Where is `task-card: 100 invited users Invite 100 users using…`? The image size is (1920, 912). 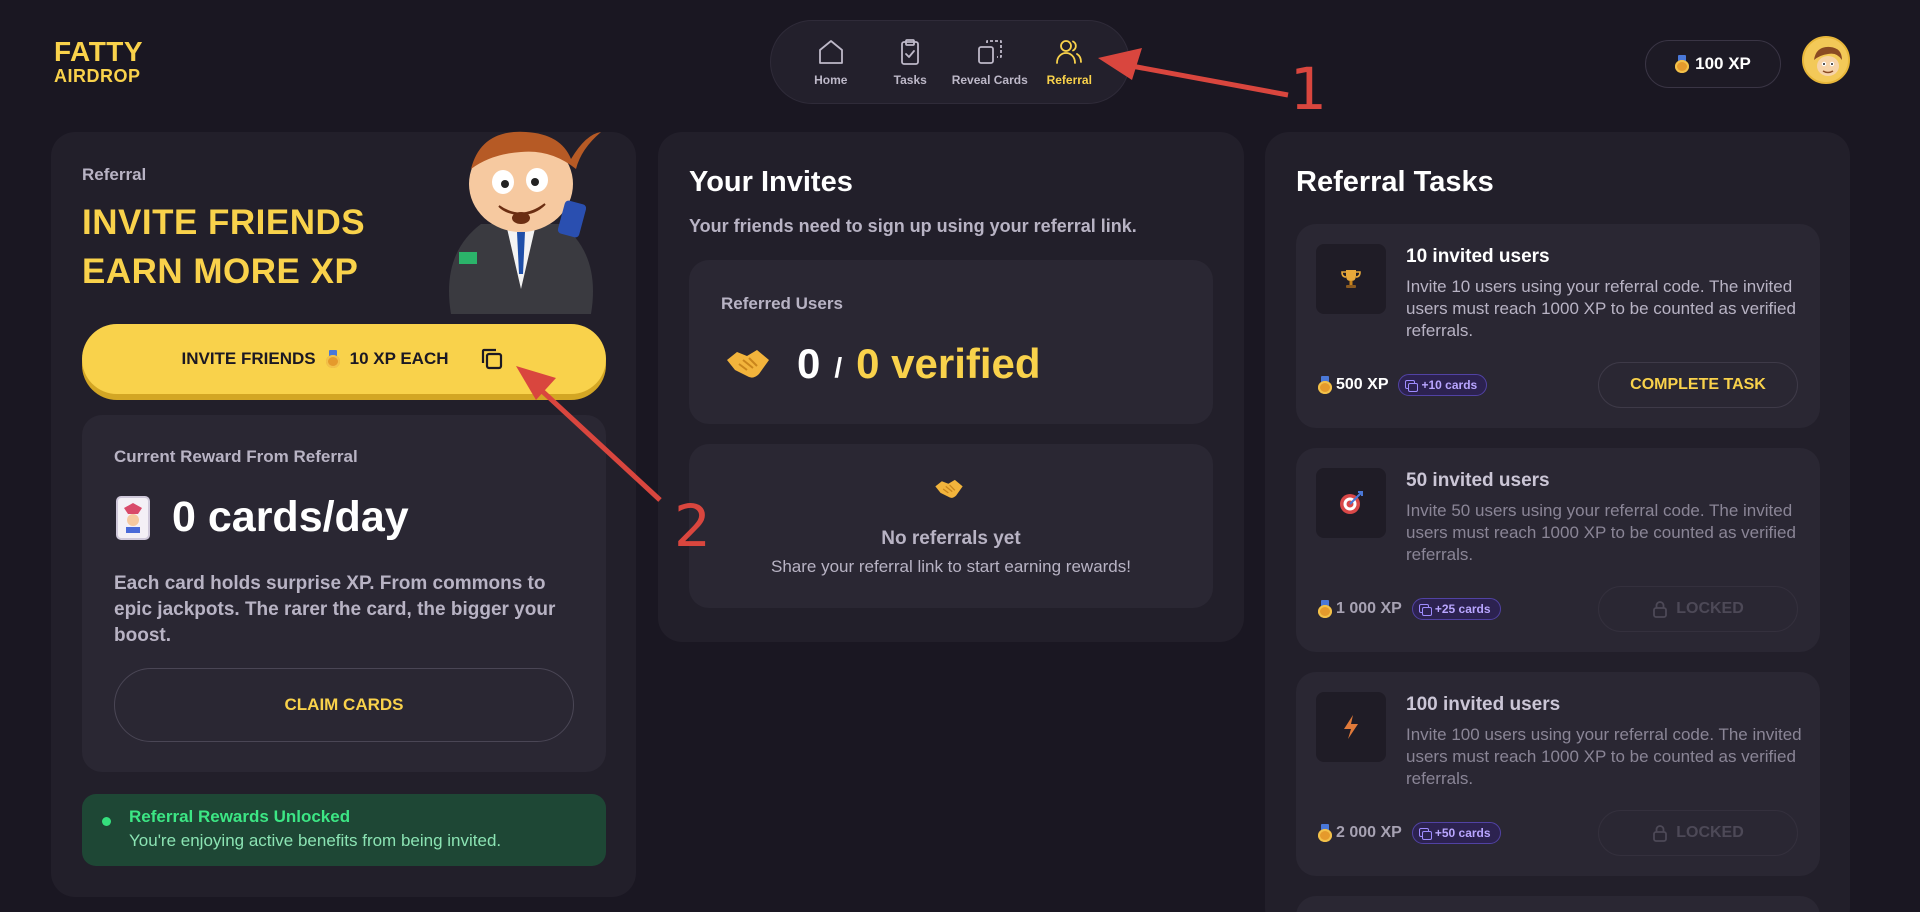 task-card: 100 invited users Invite 100 users using… is located at coordinates (1558, 774).